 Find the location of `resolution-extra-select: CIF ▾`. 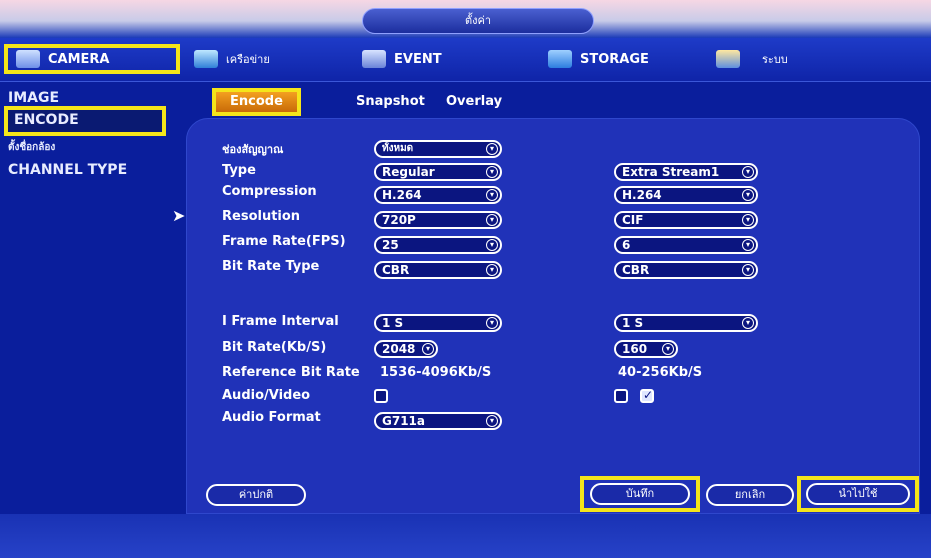

resolution-extra-select: CIF ▾ is located at coordinates (686, 220).